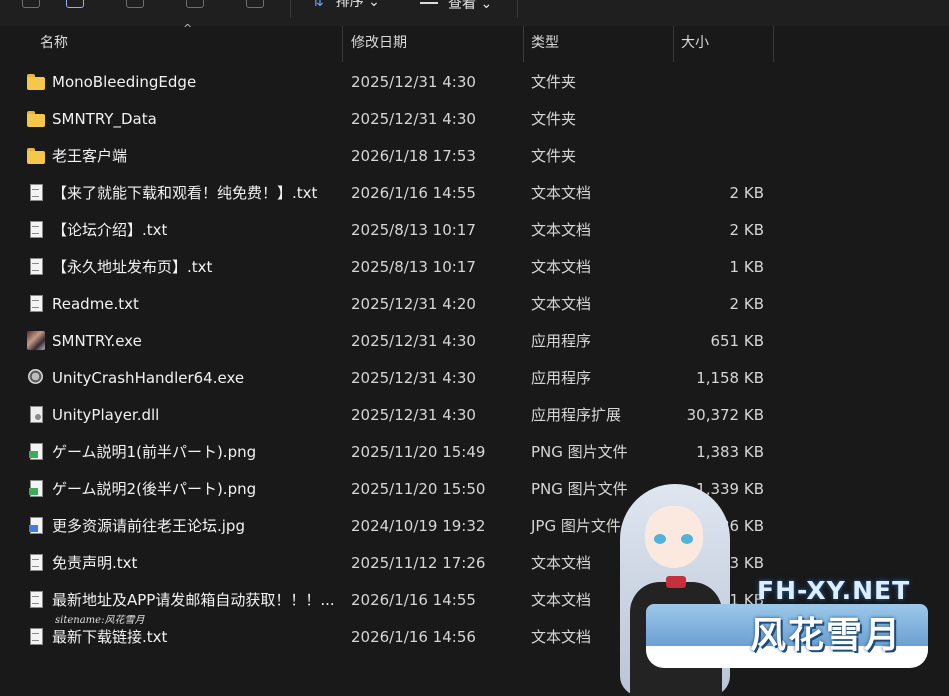 The width and height of the screenshot is (949, 696). What do you see at coordinates (132, 267) in the screenshot?
I see `file-name: 【永久地址发布页】.txt` at bounding box center [132, 267].